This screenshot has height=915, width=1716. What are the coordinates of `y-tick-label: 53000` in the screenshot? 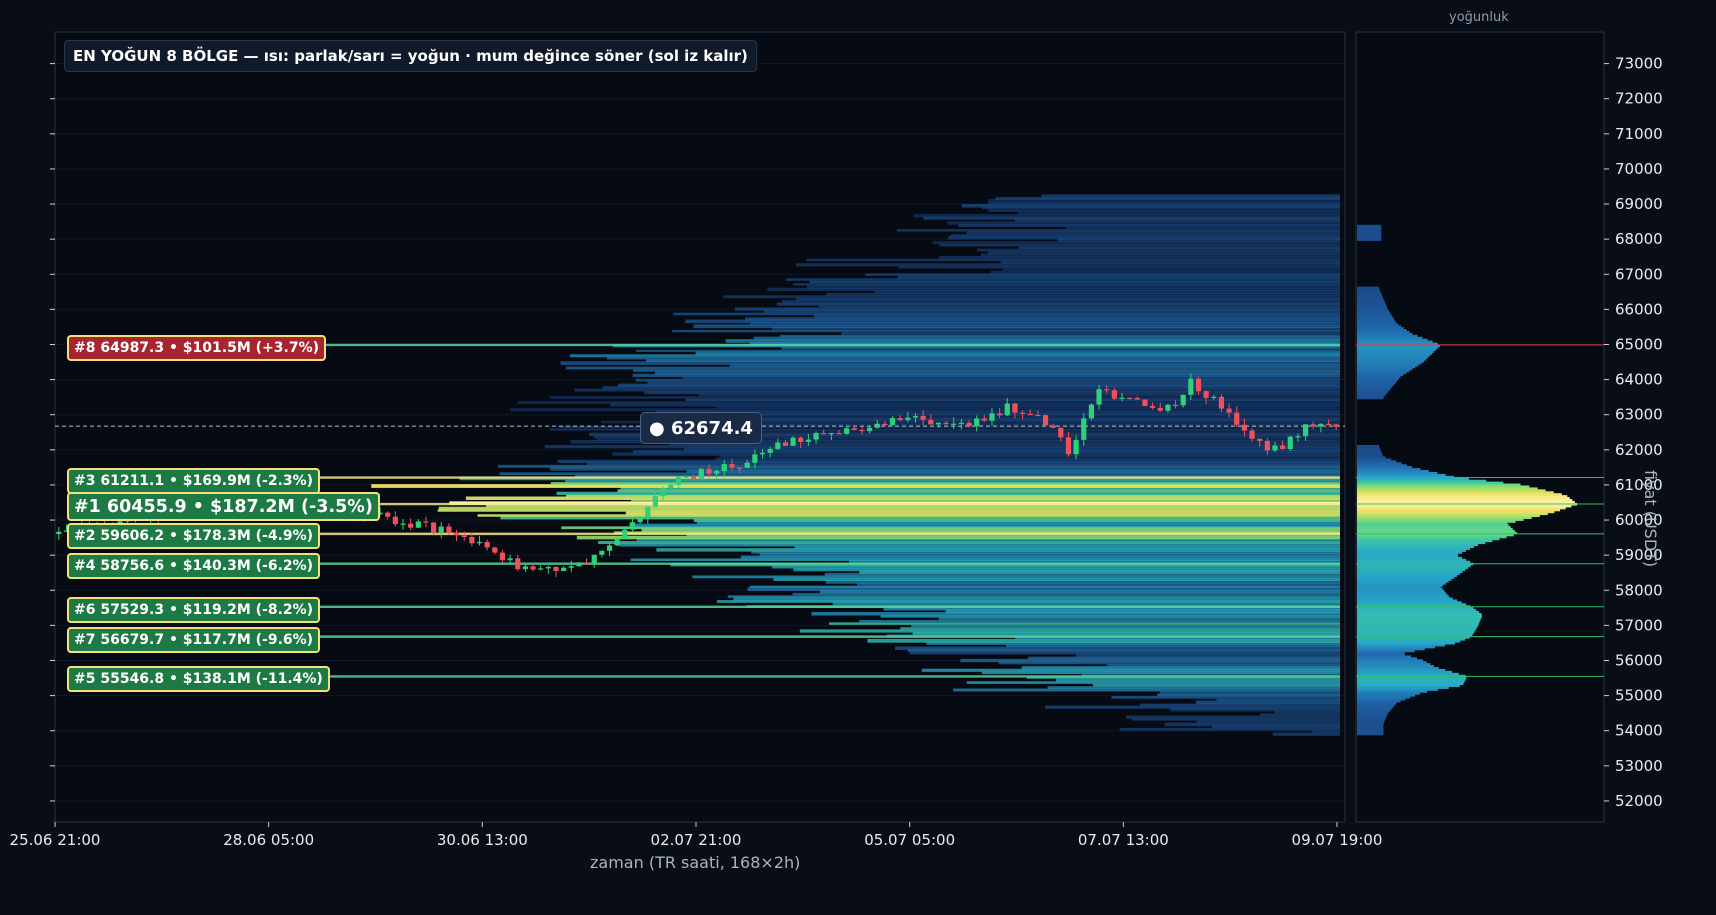 It's located at (1639, 766).